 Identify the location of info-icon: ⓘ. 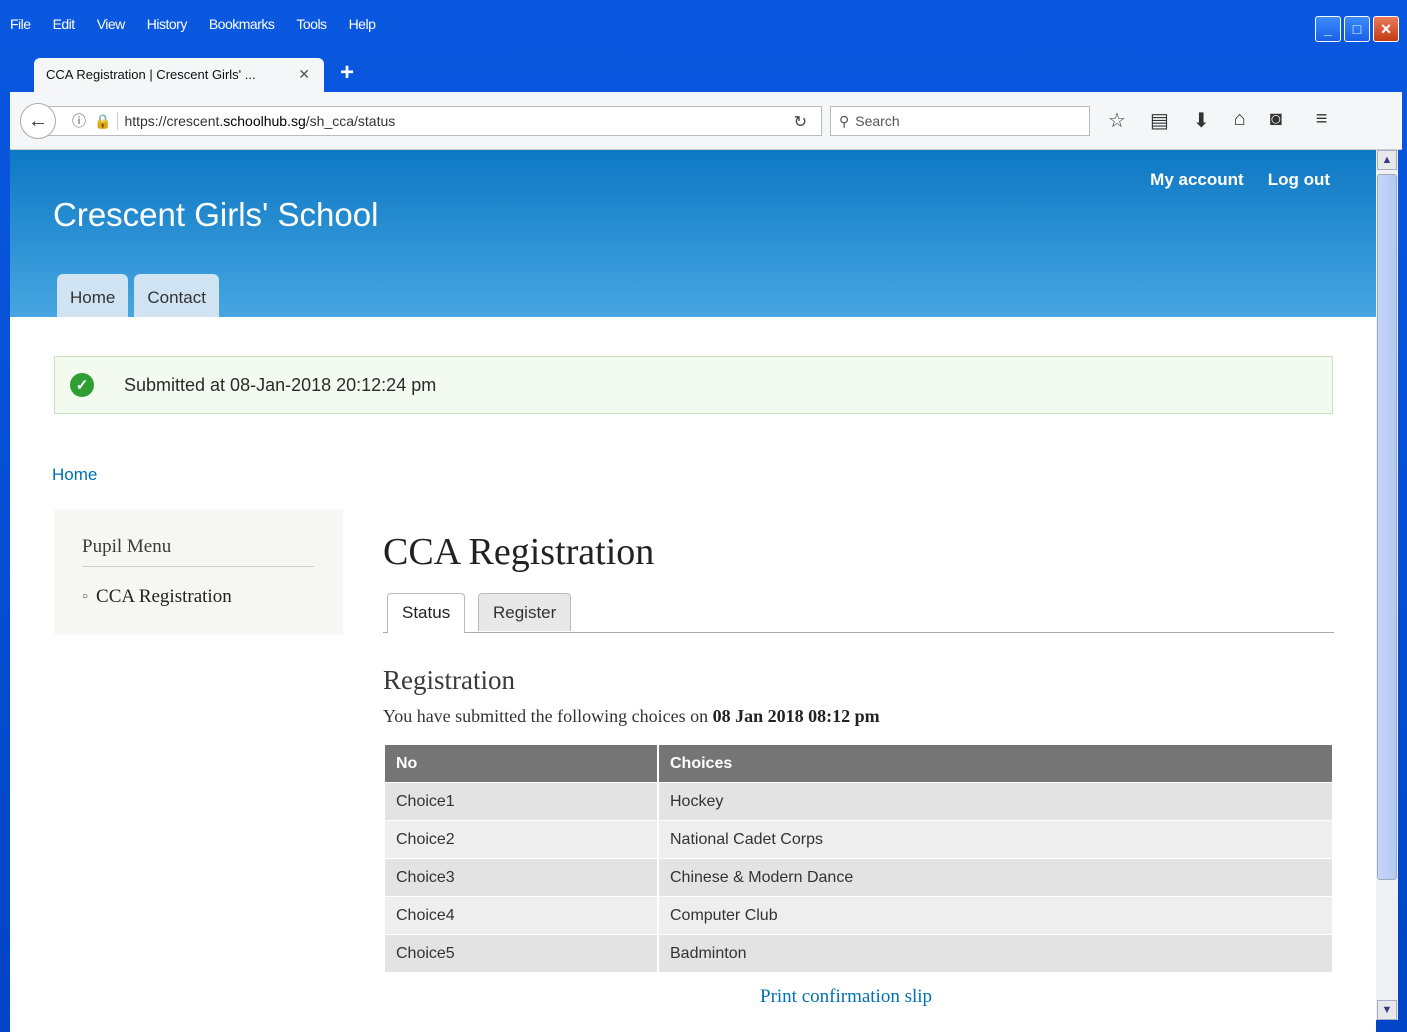
(79, 121).